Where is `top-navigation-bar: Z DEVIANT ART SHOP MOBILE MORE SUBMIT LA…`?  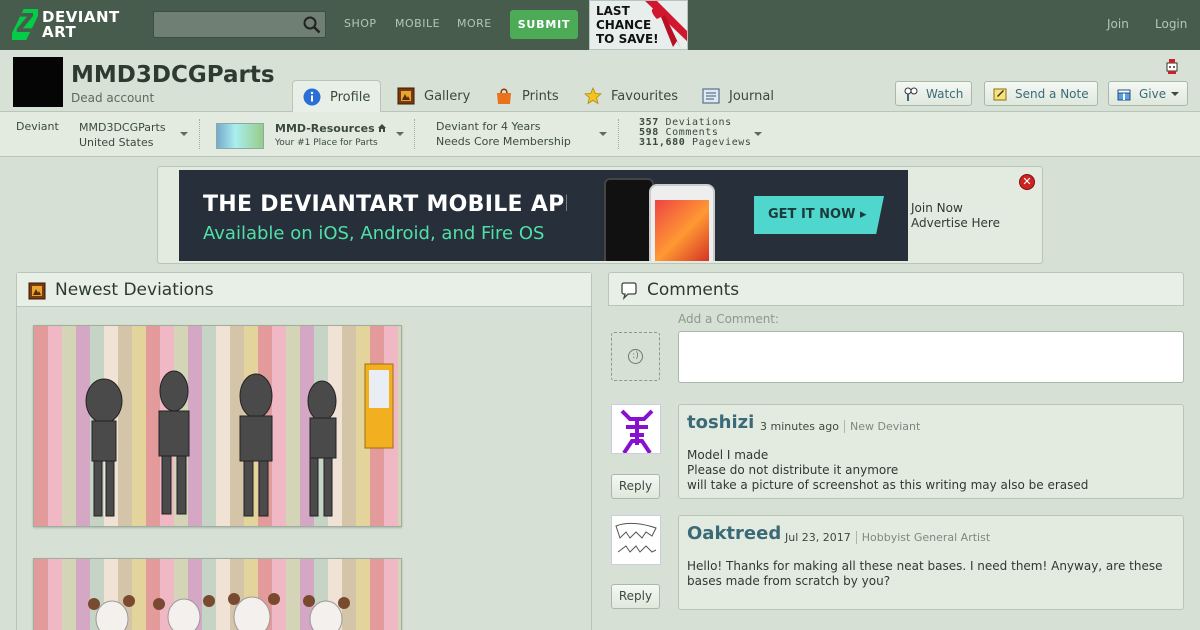
top-navigation-bar: Z DEVIANT ART SHOP MOBILE MORE SUBMIT LA… is located at coordinates (600, 25).